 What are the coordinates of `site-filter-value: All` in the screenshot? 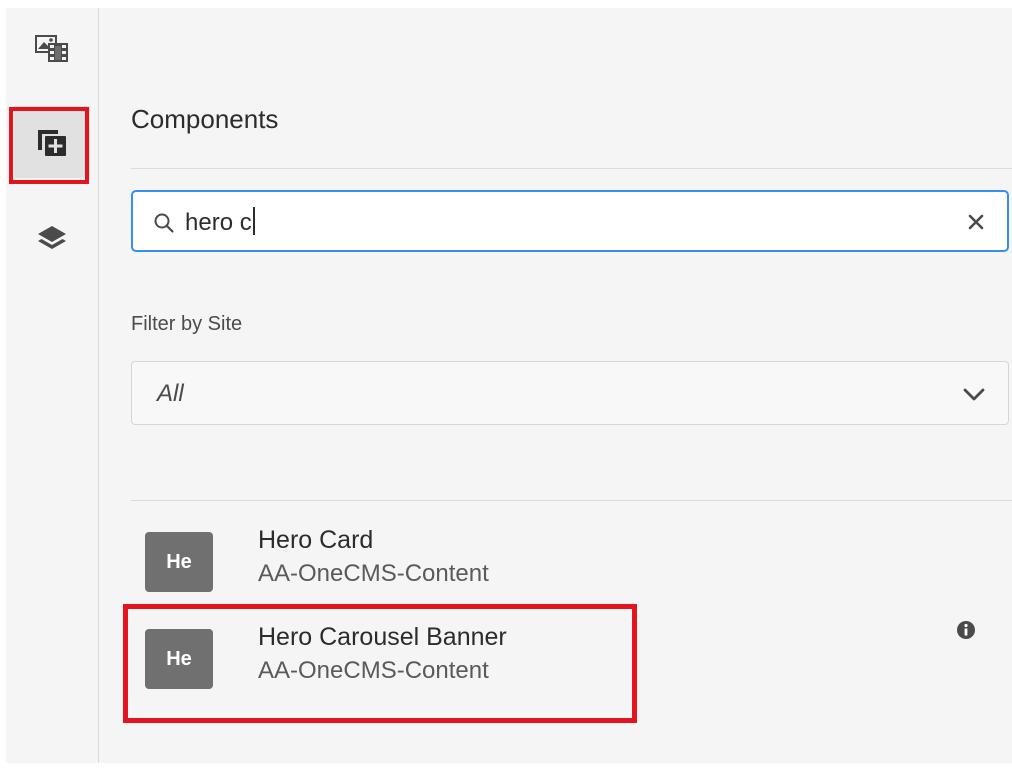 It's located at (170, 393).